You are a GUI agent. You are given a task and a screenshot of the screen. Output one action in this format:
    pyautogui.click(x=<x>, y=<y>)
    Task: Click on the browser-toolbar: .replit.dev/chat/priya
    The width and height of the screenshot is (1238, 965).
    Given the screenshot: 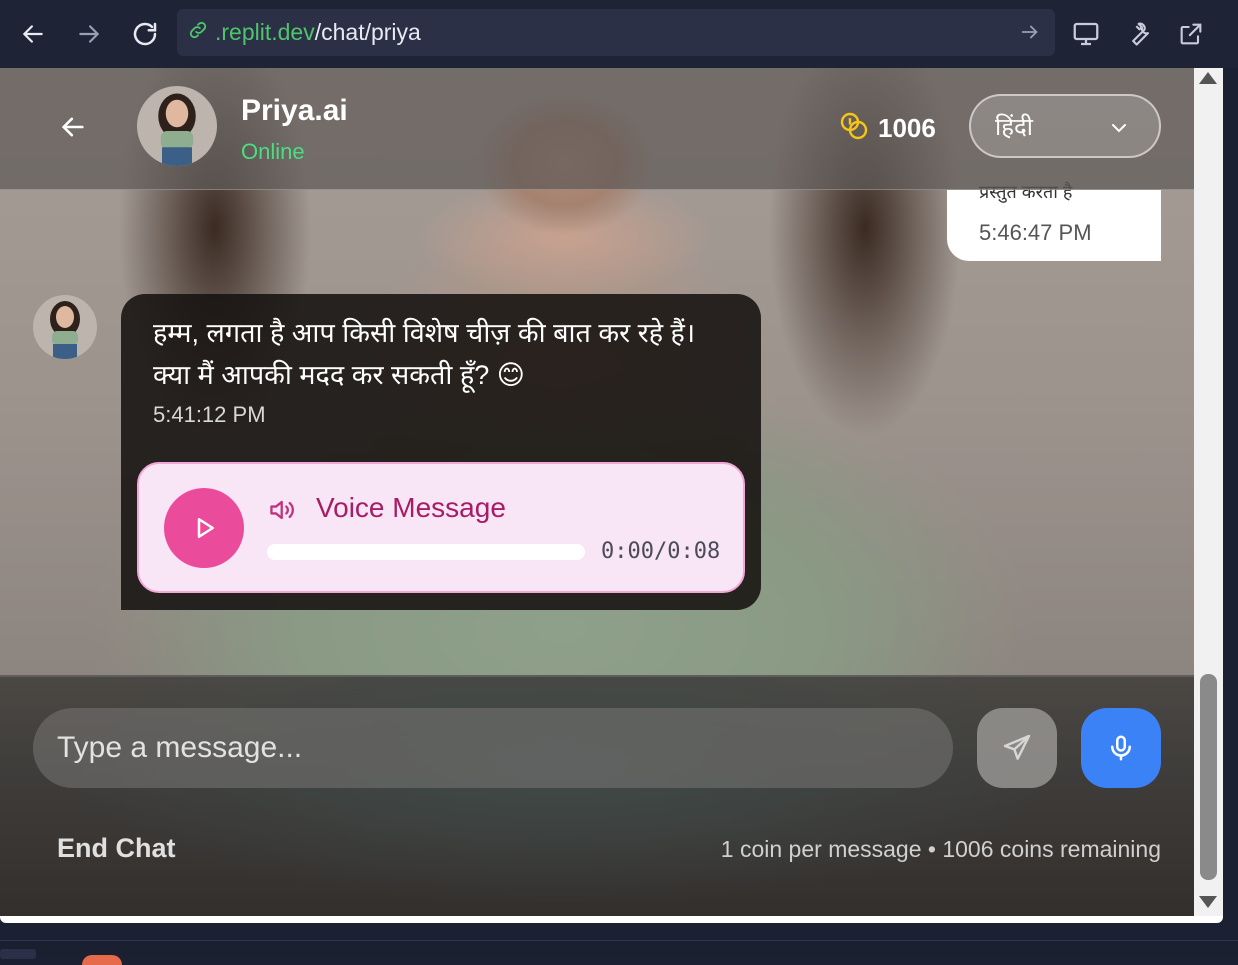 What is the action you would take?
    pyautogui.click(x=619, y=34)
    